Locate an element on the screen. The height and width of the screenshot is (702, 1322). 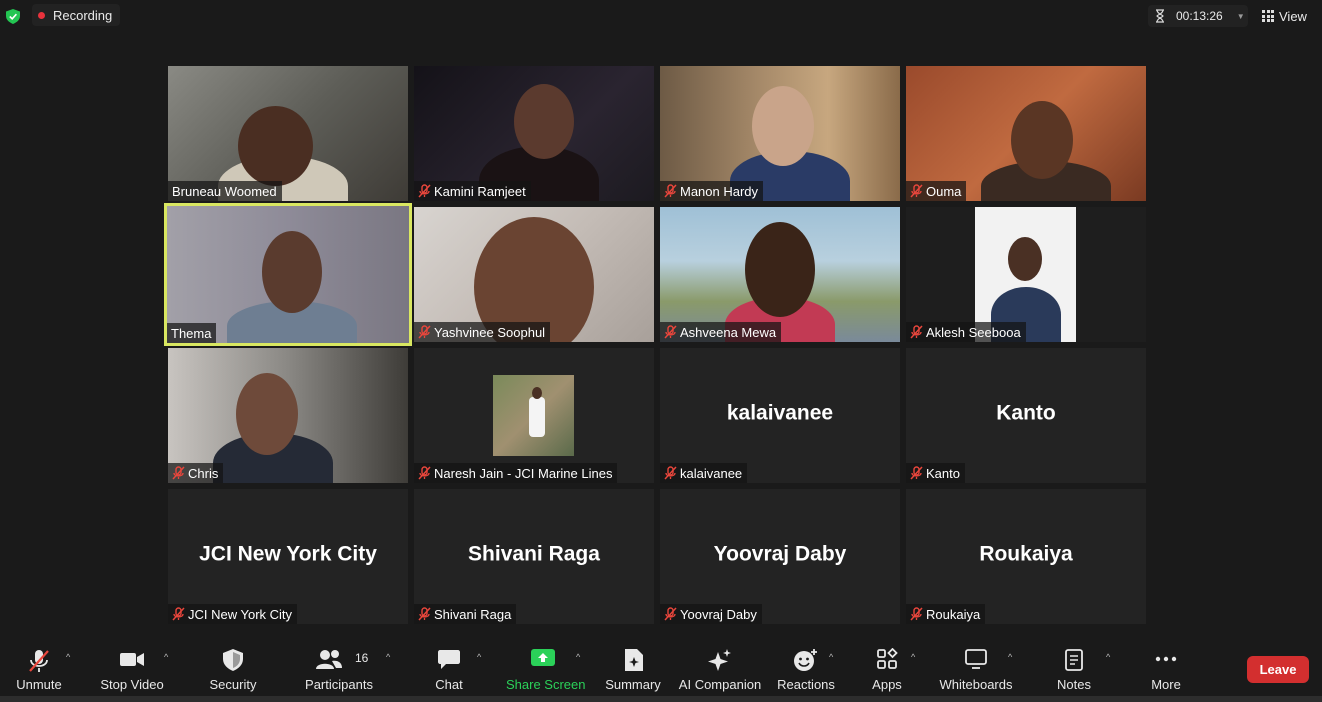
participant-name-tag: Naresh Jain - JCI Marine Lines is located at coordinates (516, 473).